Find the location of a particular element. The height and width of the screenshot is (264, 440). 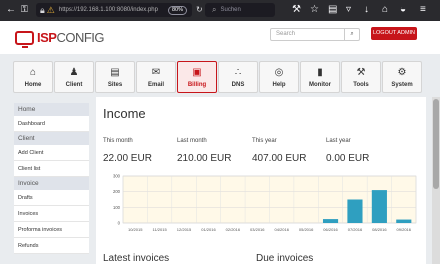

sidebar-item-drafts: Drafts is located at coordinates (51, 198).